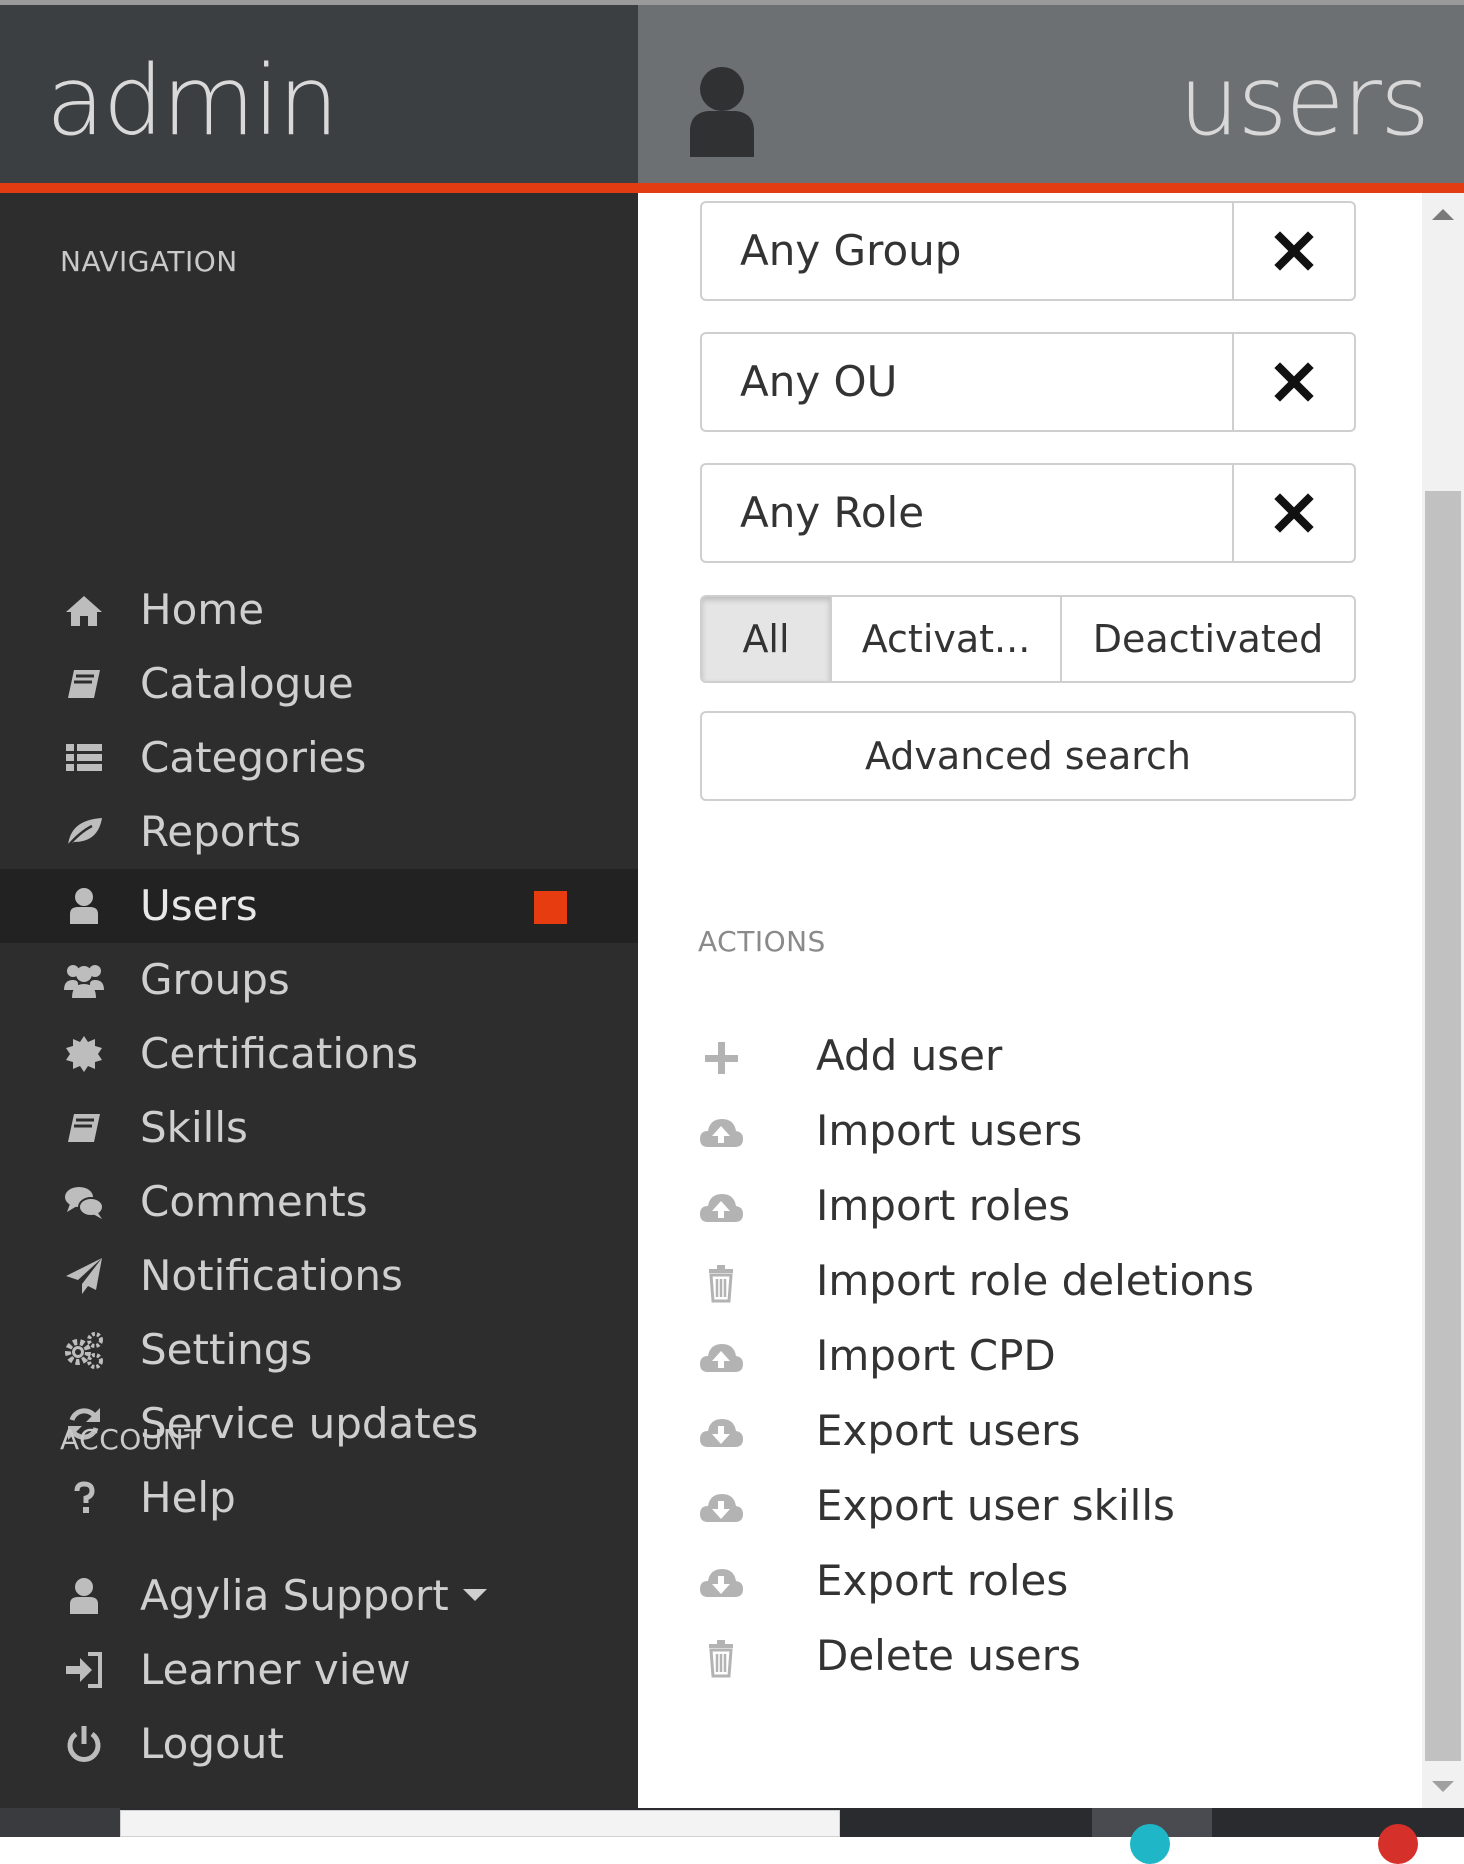 Image resolution: width=1464 pixels, height=1864 pixels. What do you see at coordinates (275, 1669) in the screenshot?
I see `sidebar-item-label: Learner view` at bounding box center [275, 1669].